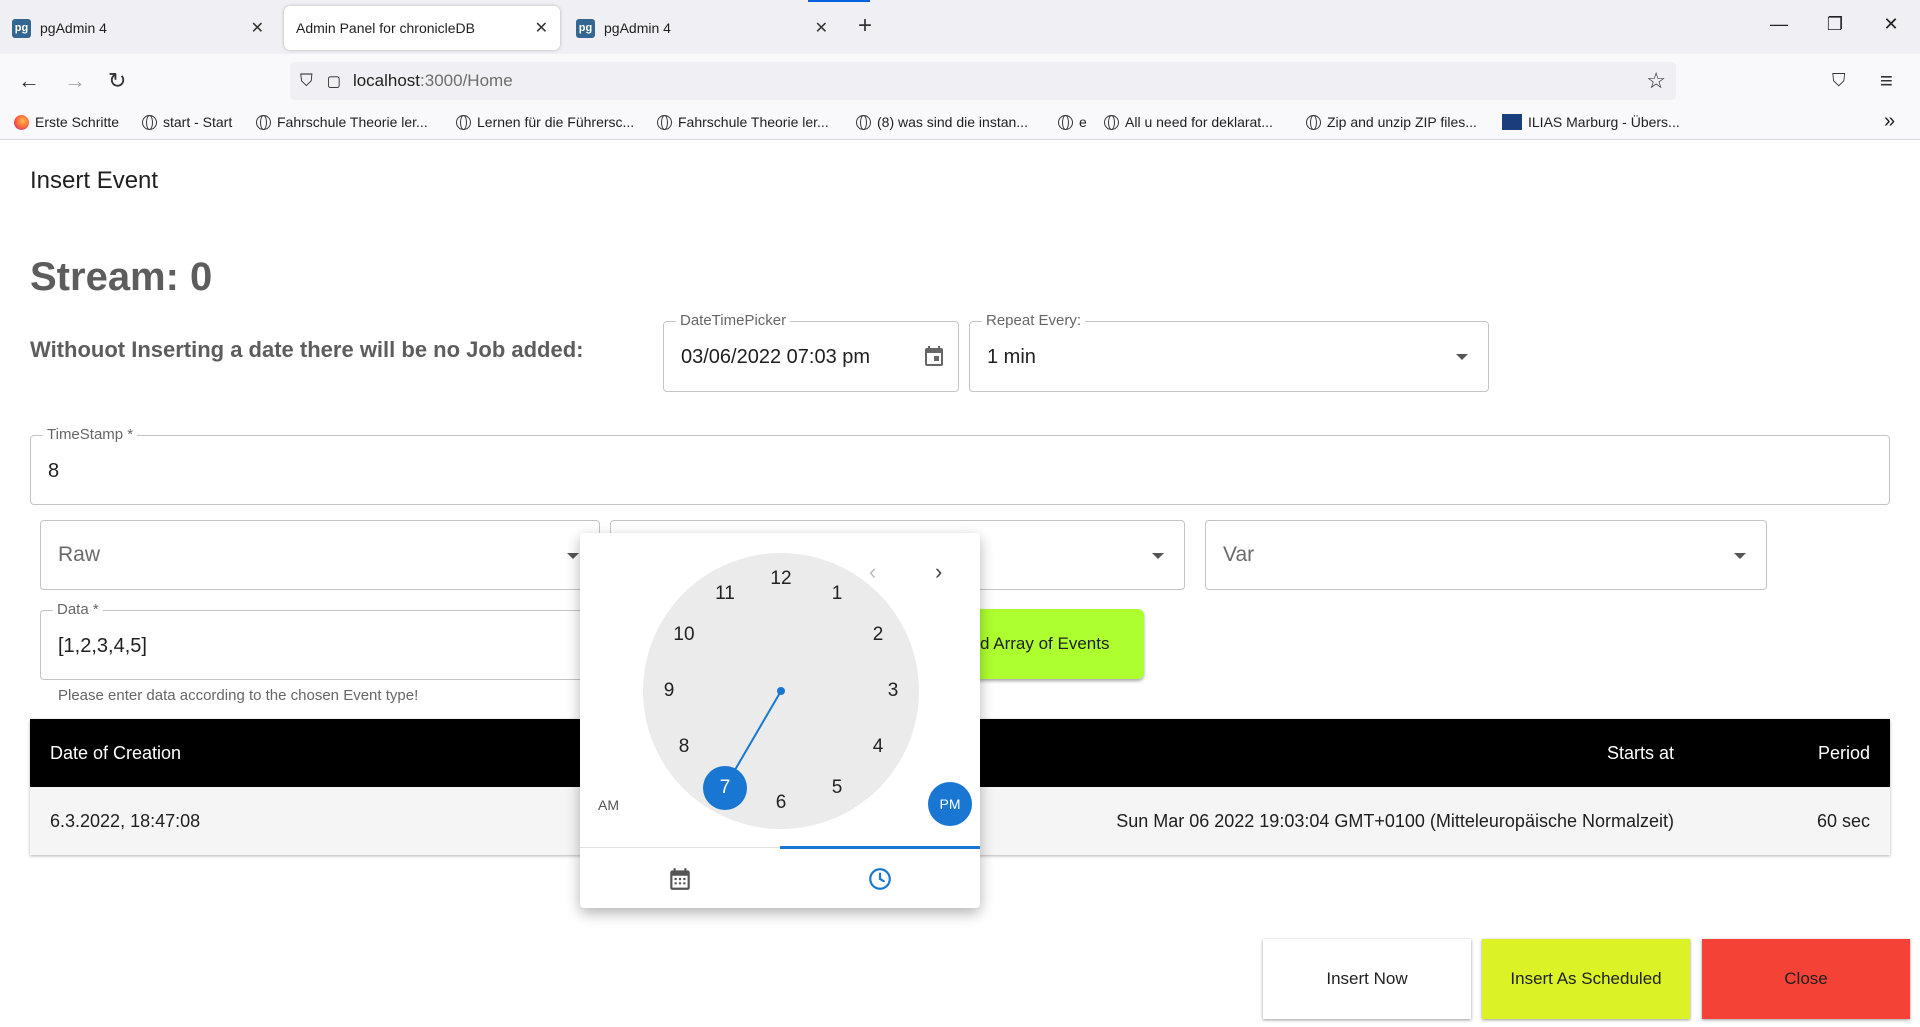  Describe the element at coordinates (78, 609) in the screenshot. I see `data-legend: Data *` at that location.